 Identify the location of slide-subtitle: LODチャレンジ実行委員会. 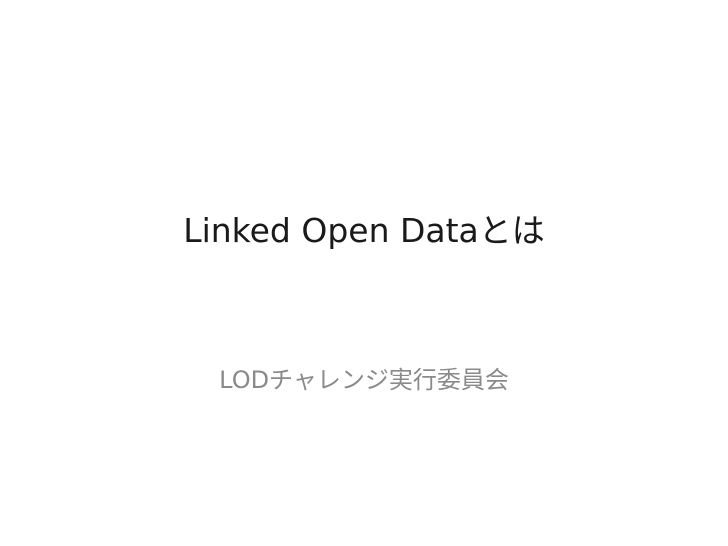
(364, 380).